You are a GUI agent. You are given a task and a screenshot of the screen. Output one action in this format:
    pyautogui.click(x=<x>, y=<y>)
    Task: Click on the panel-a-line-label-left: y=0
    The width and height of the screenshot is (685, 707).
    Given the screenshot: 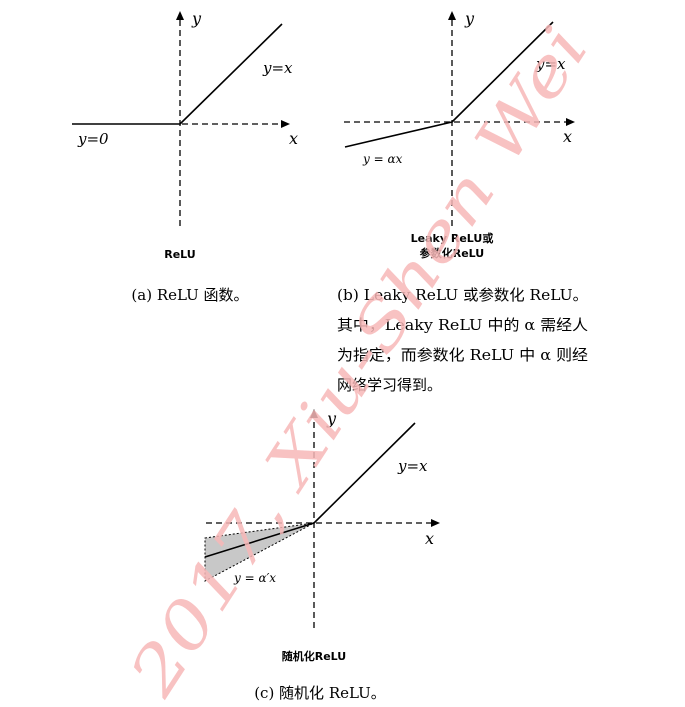 What is the action you would take?
    pyautogui.click(x=93, y=139)
    